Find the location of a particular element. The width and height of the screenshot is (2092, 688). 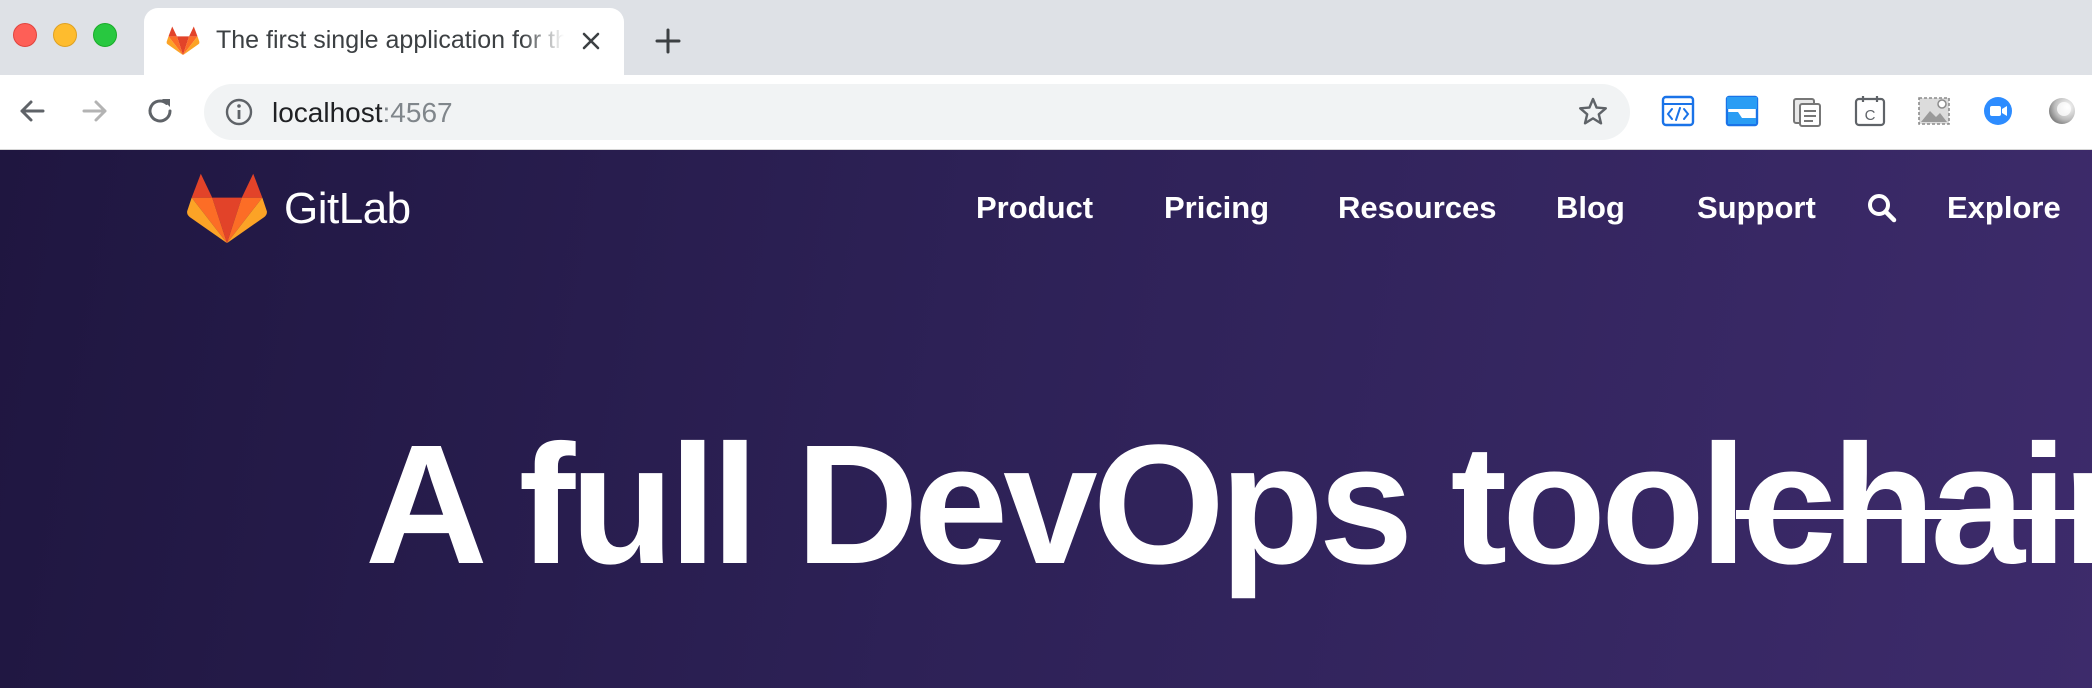

site-info-icon is located at coordinates (239, 112).